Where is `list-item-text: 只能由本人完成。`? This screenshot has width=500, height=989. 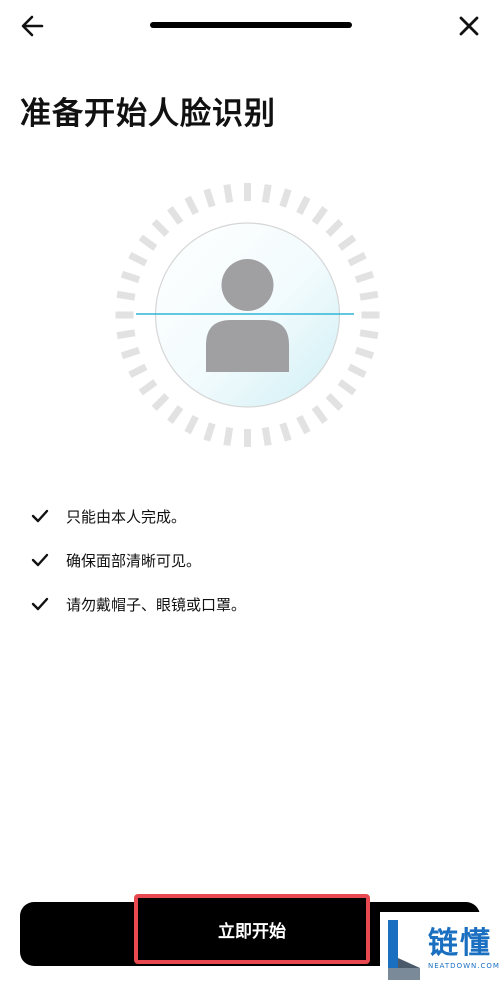 list-item-text: 只能由本人完成。 is located at coordinates (126, 516).